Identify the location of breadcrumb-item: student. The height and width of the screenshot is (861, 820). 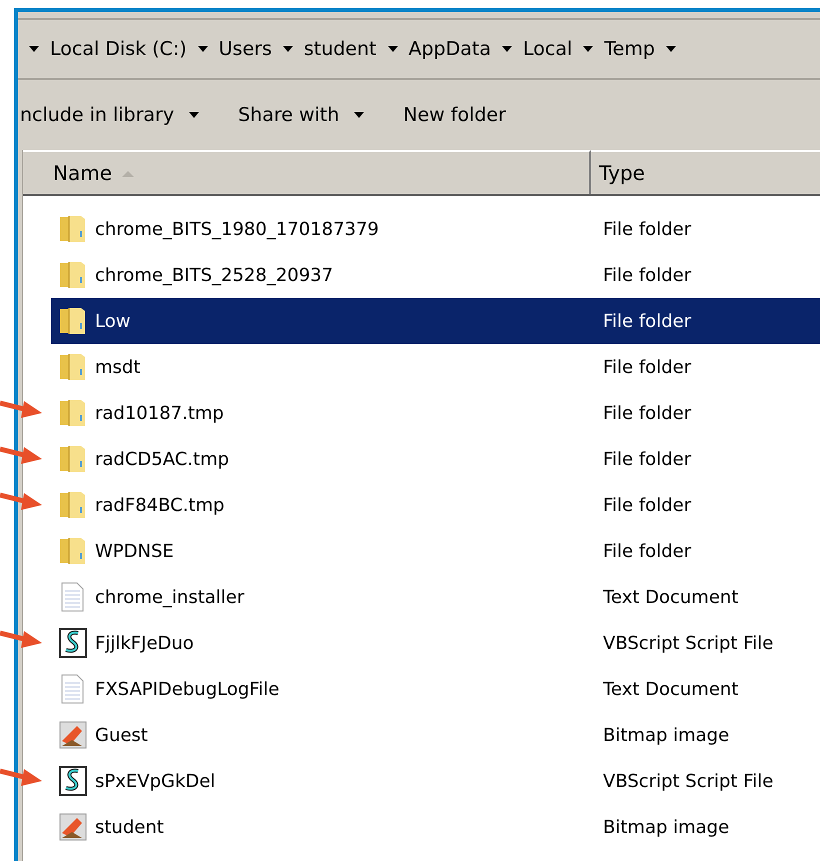
(340, 49).